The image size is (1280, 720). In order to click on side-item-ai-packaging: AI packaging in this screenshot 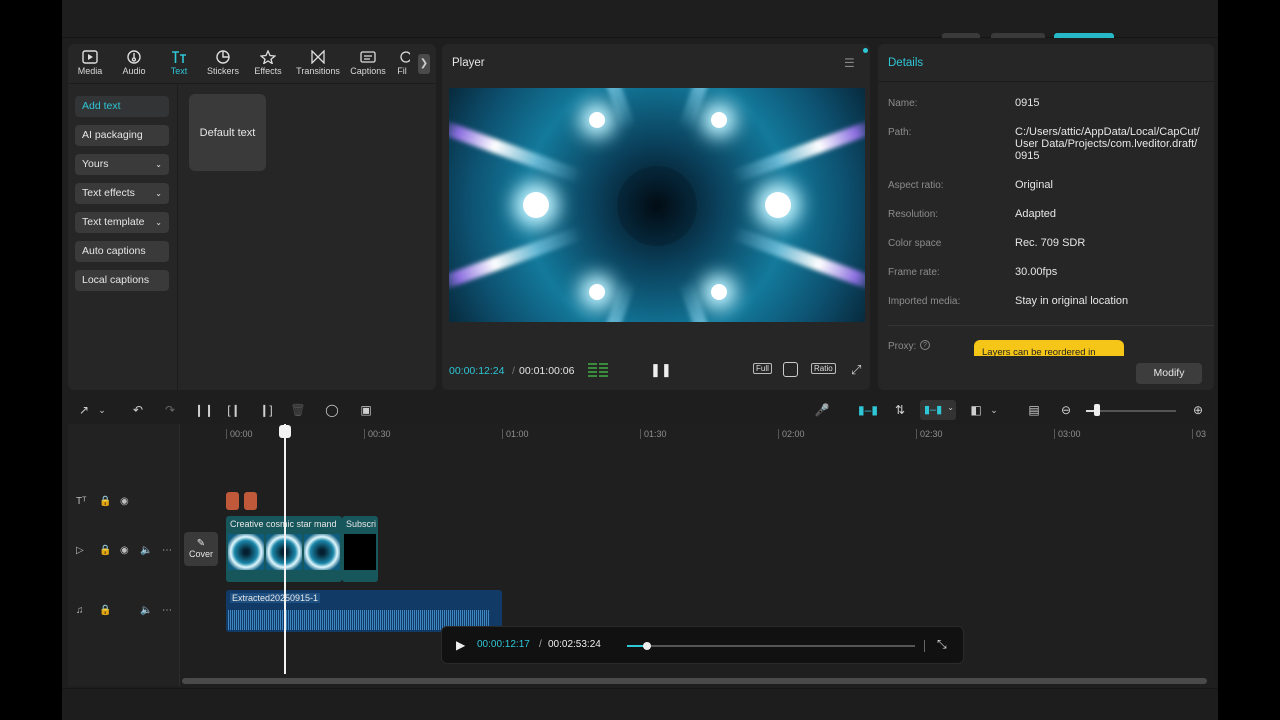, I will do `click(122, 135)`.